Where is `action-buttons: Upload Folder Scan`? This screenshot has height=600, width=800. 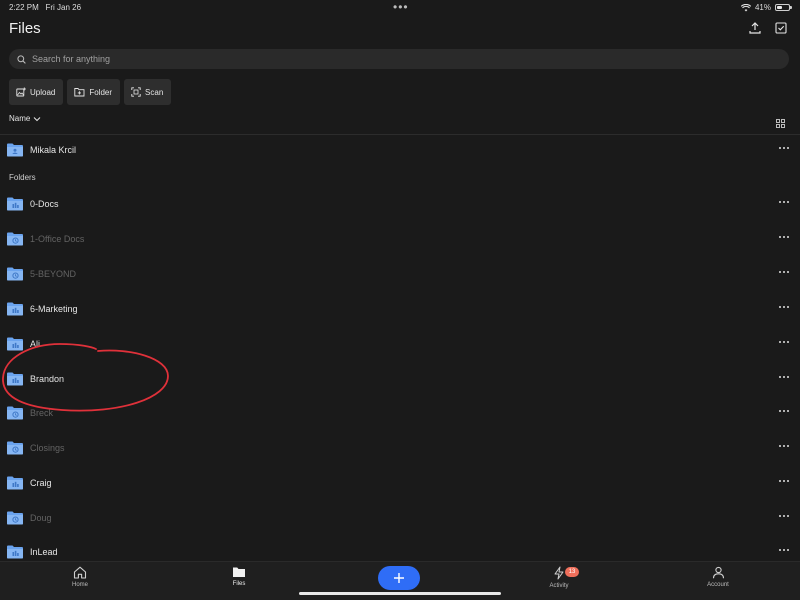
action-buttons: Upload Folder Scan is located at coordinates (90, 92).